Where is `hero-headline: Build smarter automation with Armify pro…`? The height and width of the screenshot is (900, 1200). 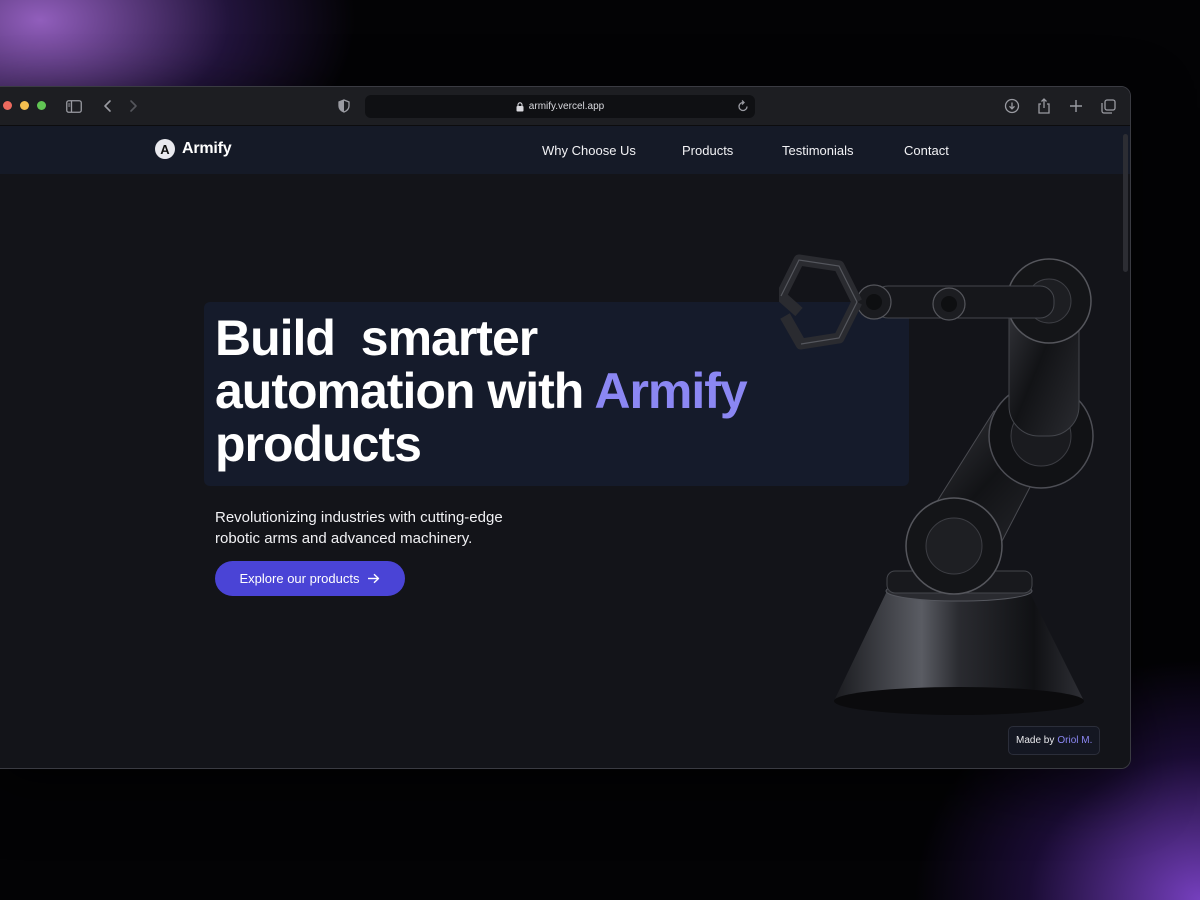 hero-headline: Build smarter automation with Armify pro… is located at coordinates (545, 391).